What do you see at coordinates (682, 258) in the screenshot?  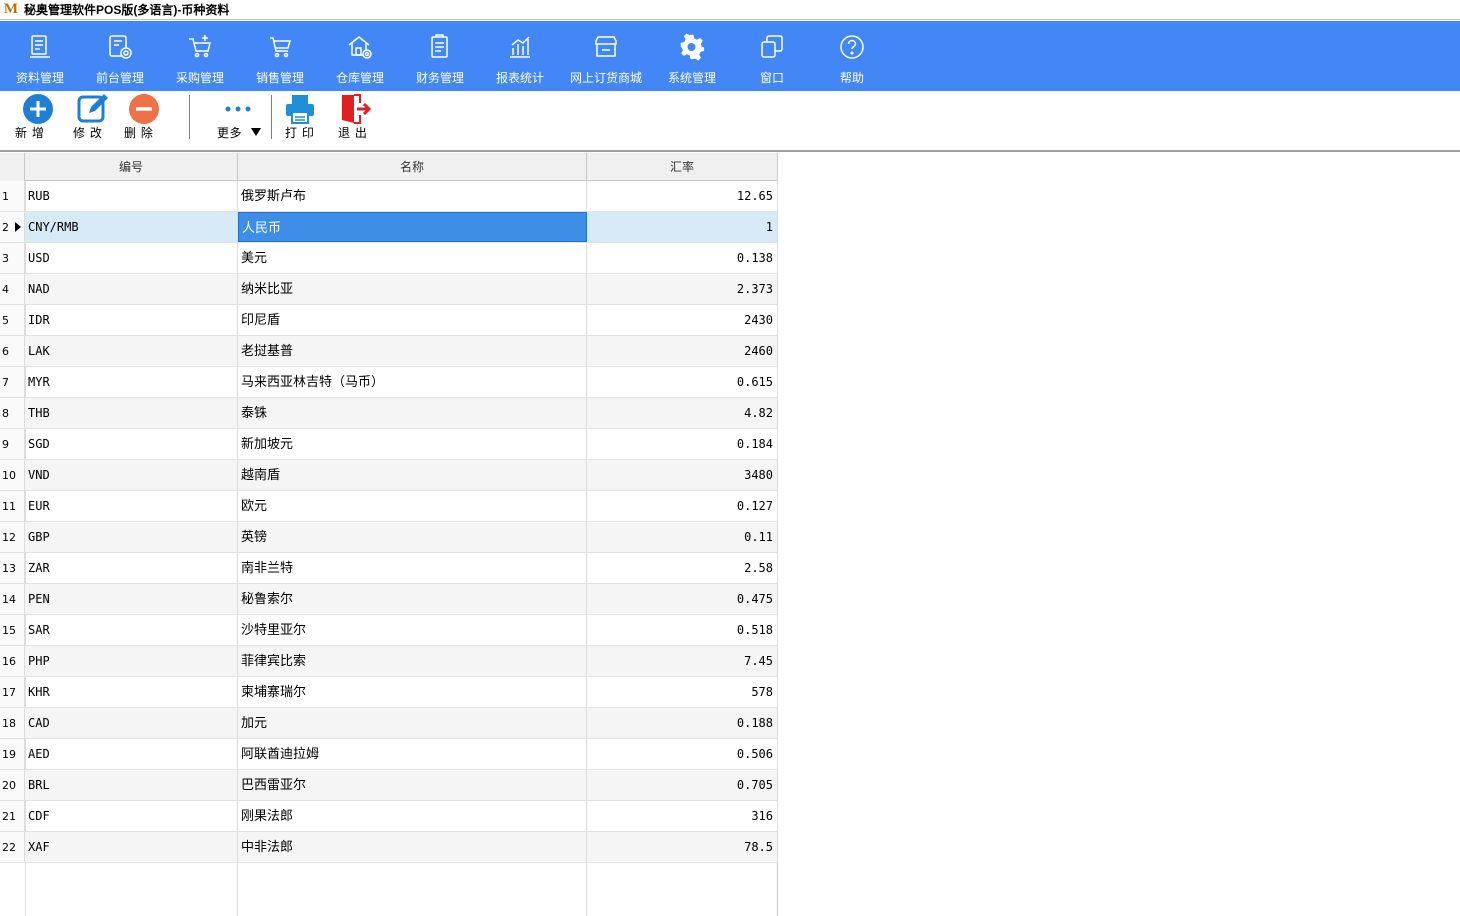 I see `cell-rate: 0.138` at bounding box center [682, 258].